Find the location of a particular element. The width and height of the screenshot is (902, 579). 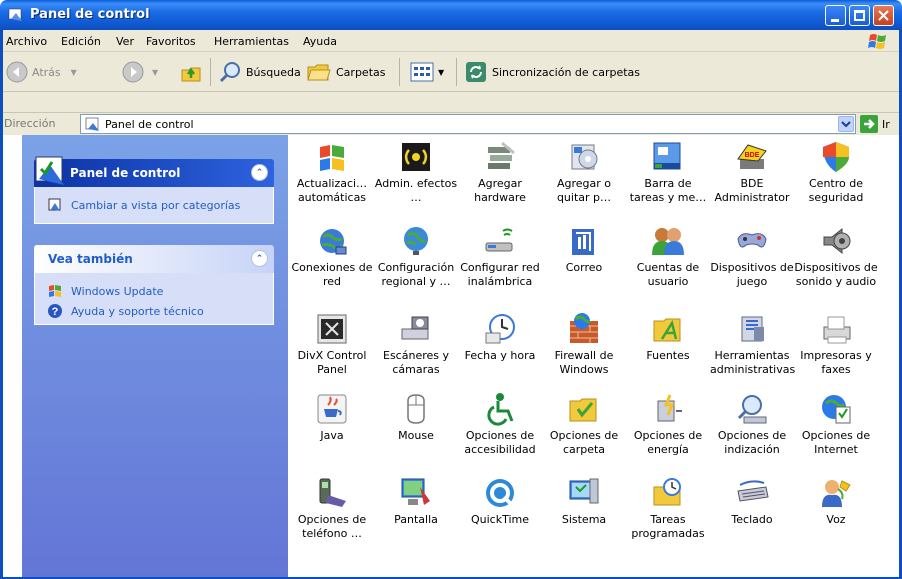

search-button: Búsqueda is located at coordinates (259, 72).